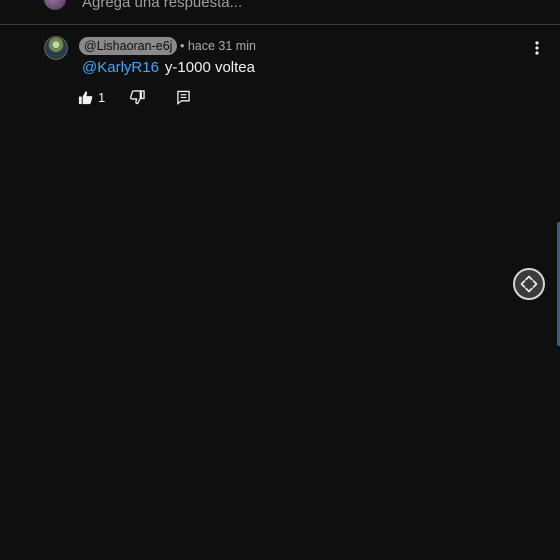  Describe the element at coordinates (56, 48) in the screenshot. I see `commenter-avatar` at that location.